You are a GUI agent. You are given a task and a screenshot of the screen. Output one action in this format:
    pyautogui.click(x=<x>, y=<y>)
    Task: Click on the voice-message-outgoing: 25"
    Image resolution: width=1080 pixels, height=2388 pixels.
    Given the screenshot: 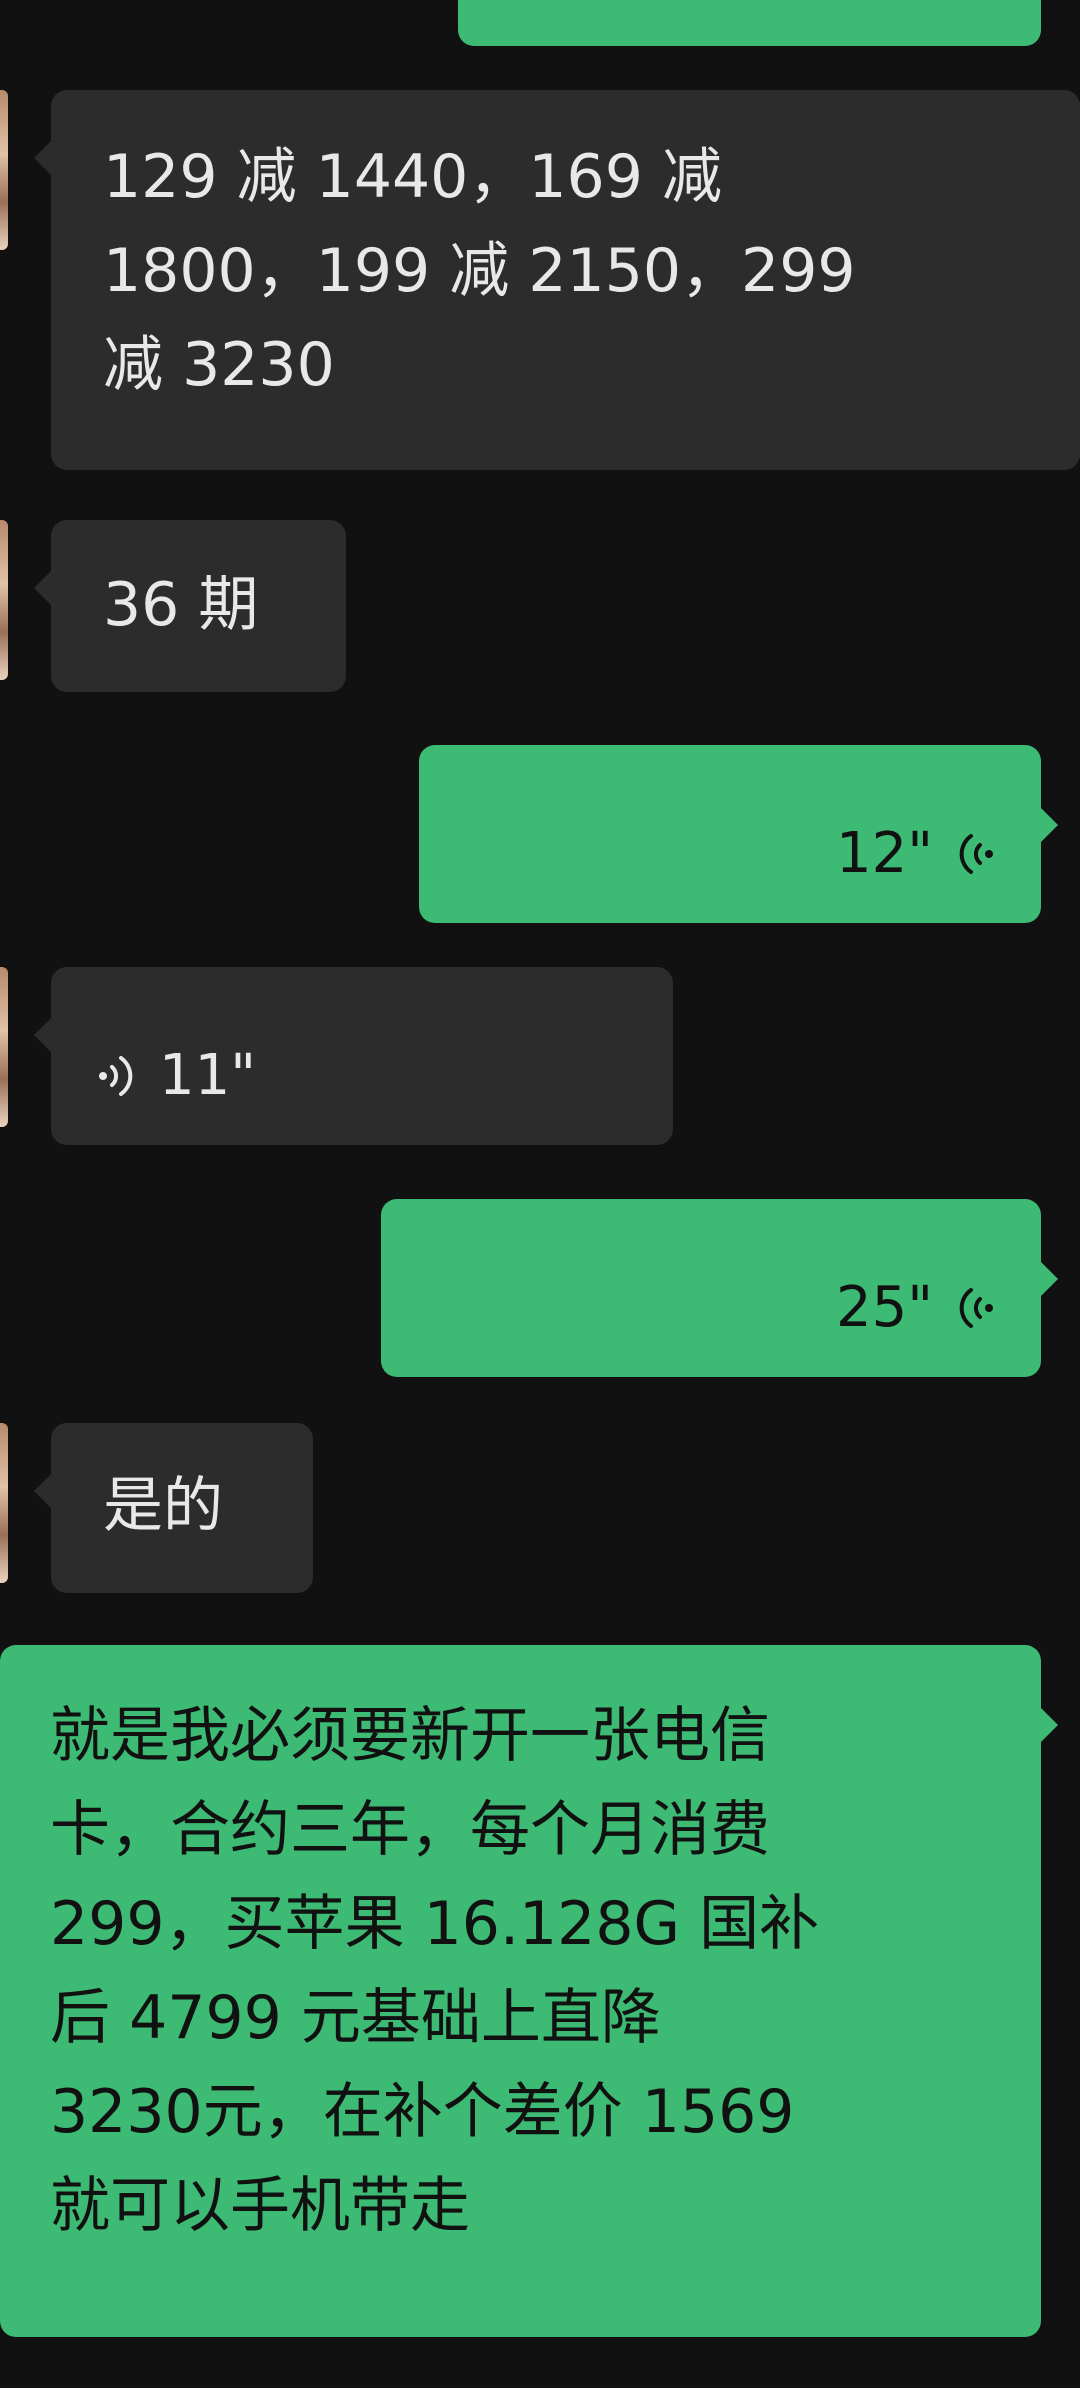 What is the action you would take?
    pyautogui.click(x=719, y=1288)
    